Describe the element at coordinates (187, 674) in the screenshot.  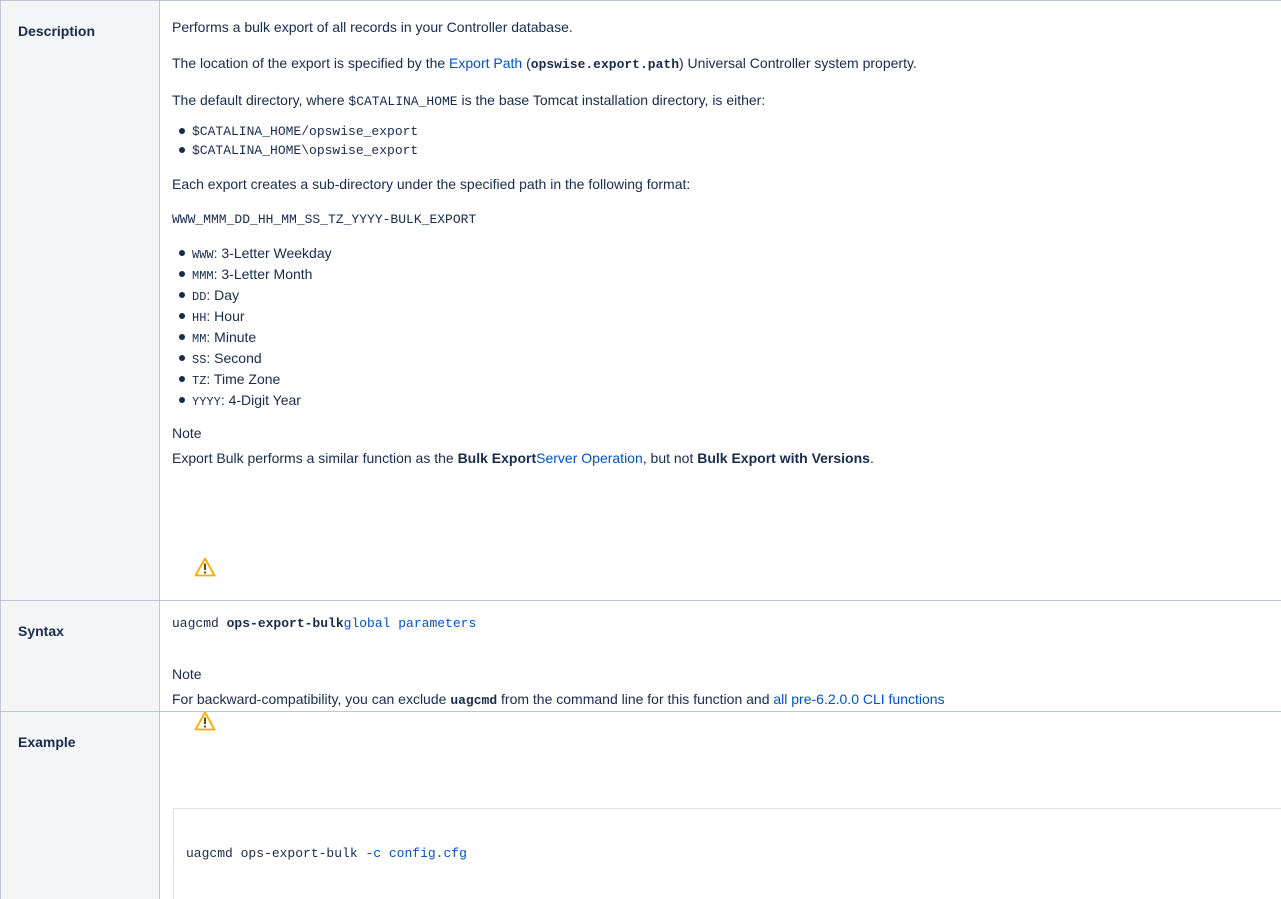
I see `syntax-note-label: Note` at that location.